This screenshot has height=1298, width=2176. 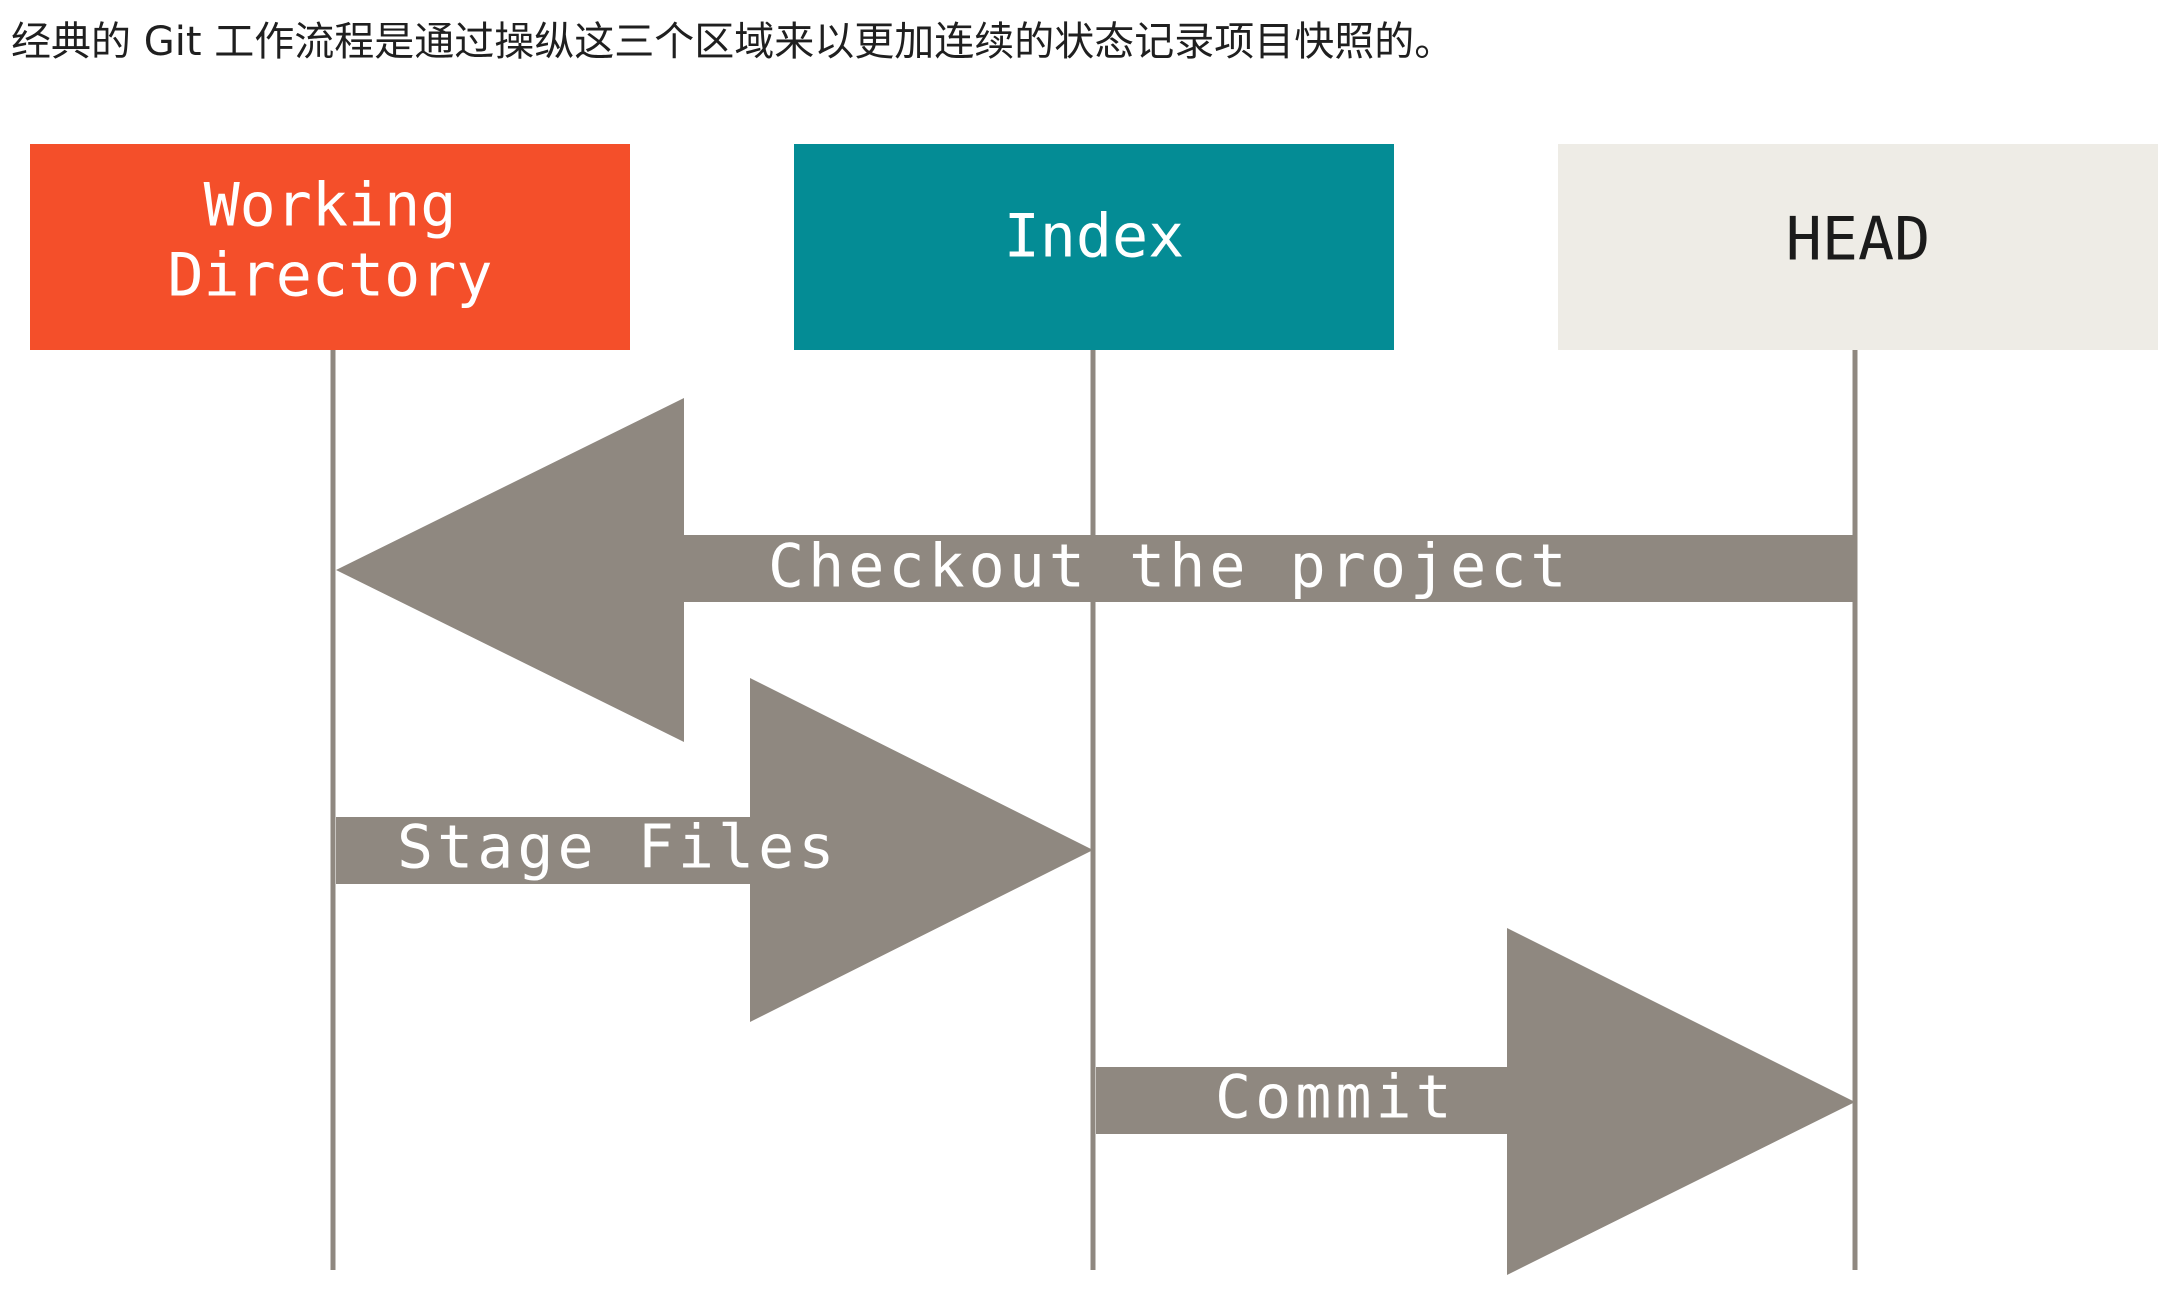 What do you see at coordinates (330, 206) in the screenshot?
I see `working-directory-label-line1: Working` at bounding box center [330, 206].